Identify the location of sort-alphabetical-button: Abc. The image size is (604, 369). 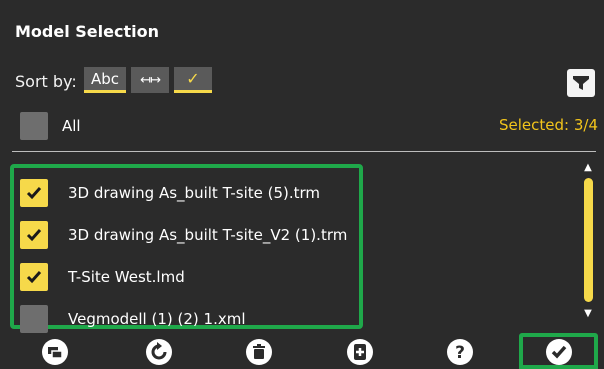
(105, 80).